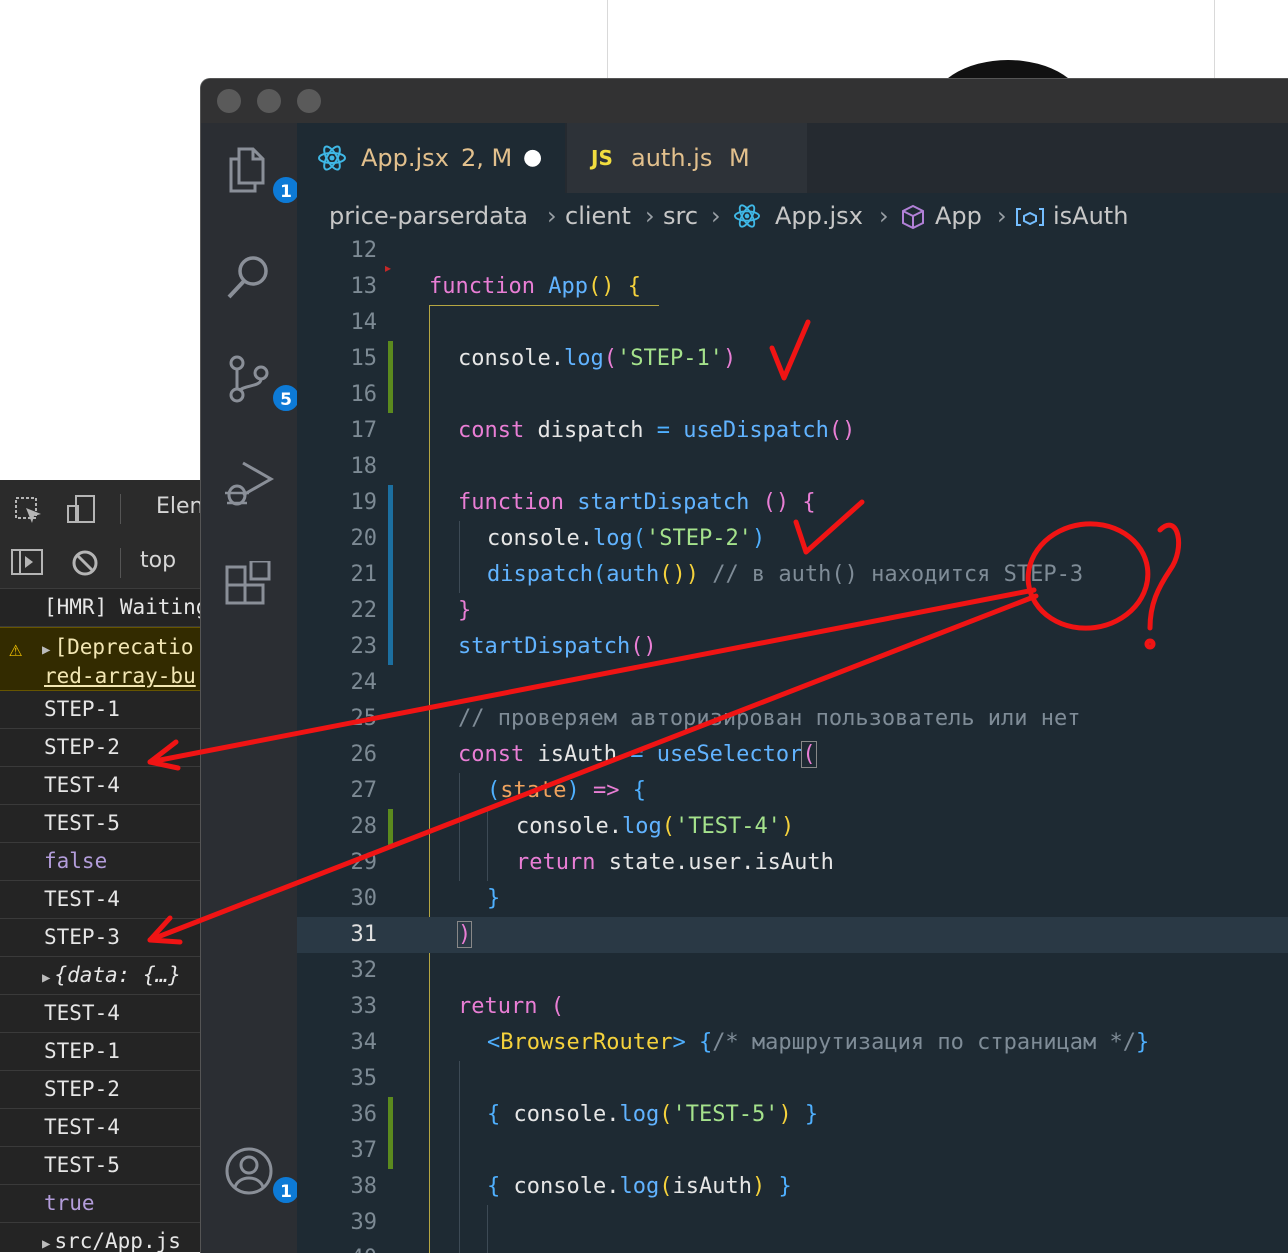 This screenshot has height=1253, width=1288. Describe the element at coordinates (102, 976) in the screenshot. I see `console-object: ▶ {data: {…}` at that location.